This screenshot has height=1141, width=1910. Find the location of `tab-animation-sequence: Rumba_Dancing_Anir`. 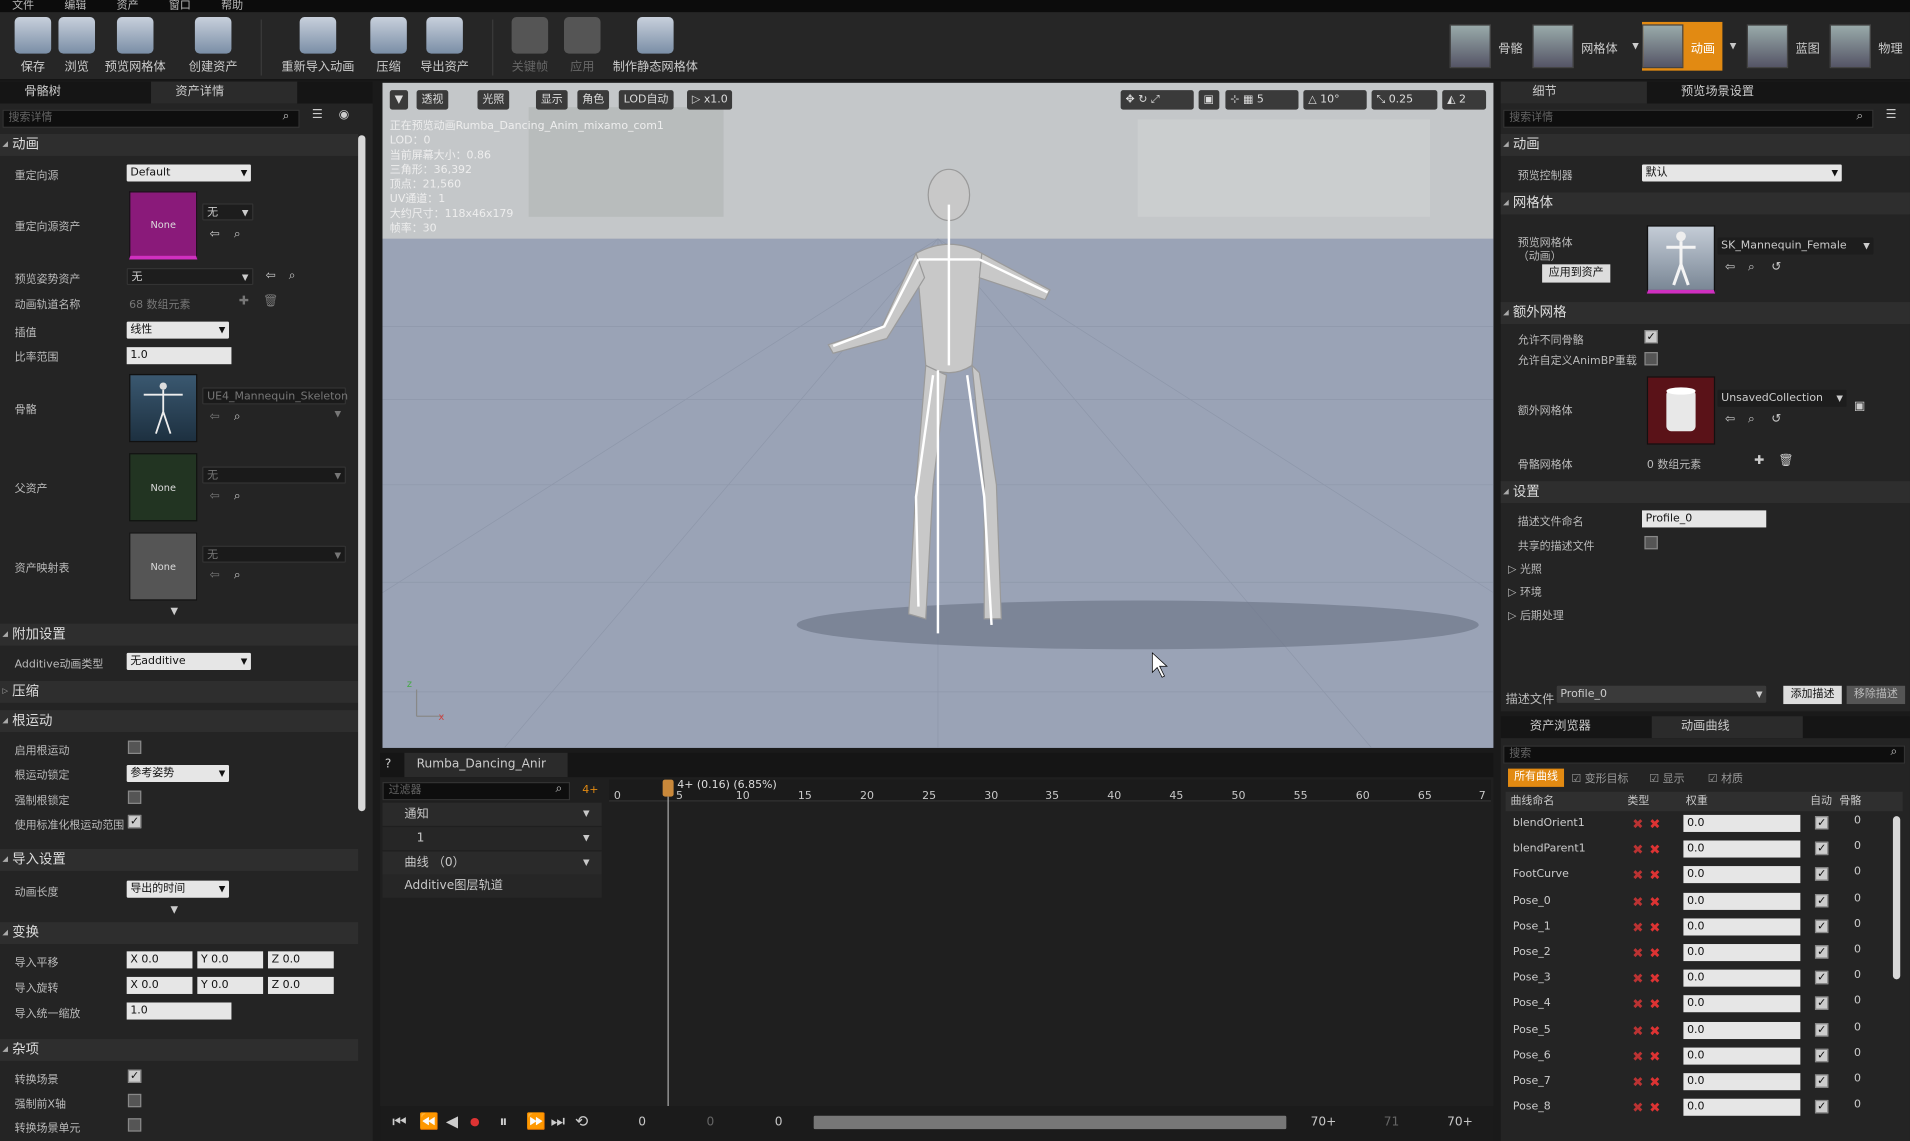

tab-animation-sequence: Rumba_Dancing_Anir is located at coordinates (486, 765).